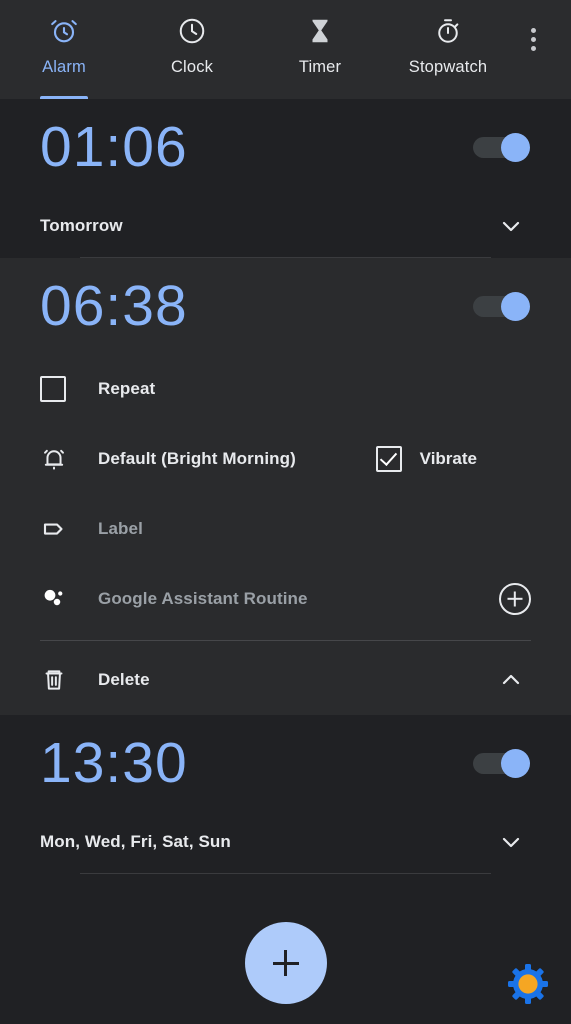 This screenshot has width=571, height=1024. What do you see at coordinates (285, 147) in the screenshot?
I see `alarm-header: 01:06` at bounding box center [285, 147].